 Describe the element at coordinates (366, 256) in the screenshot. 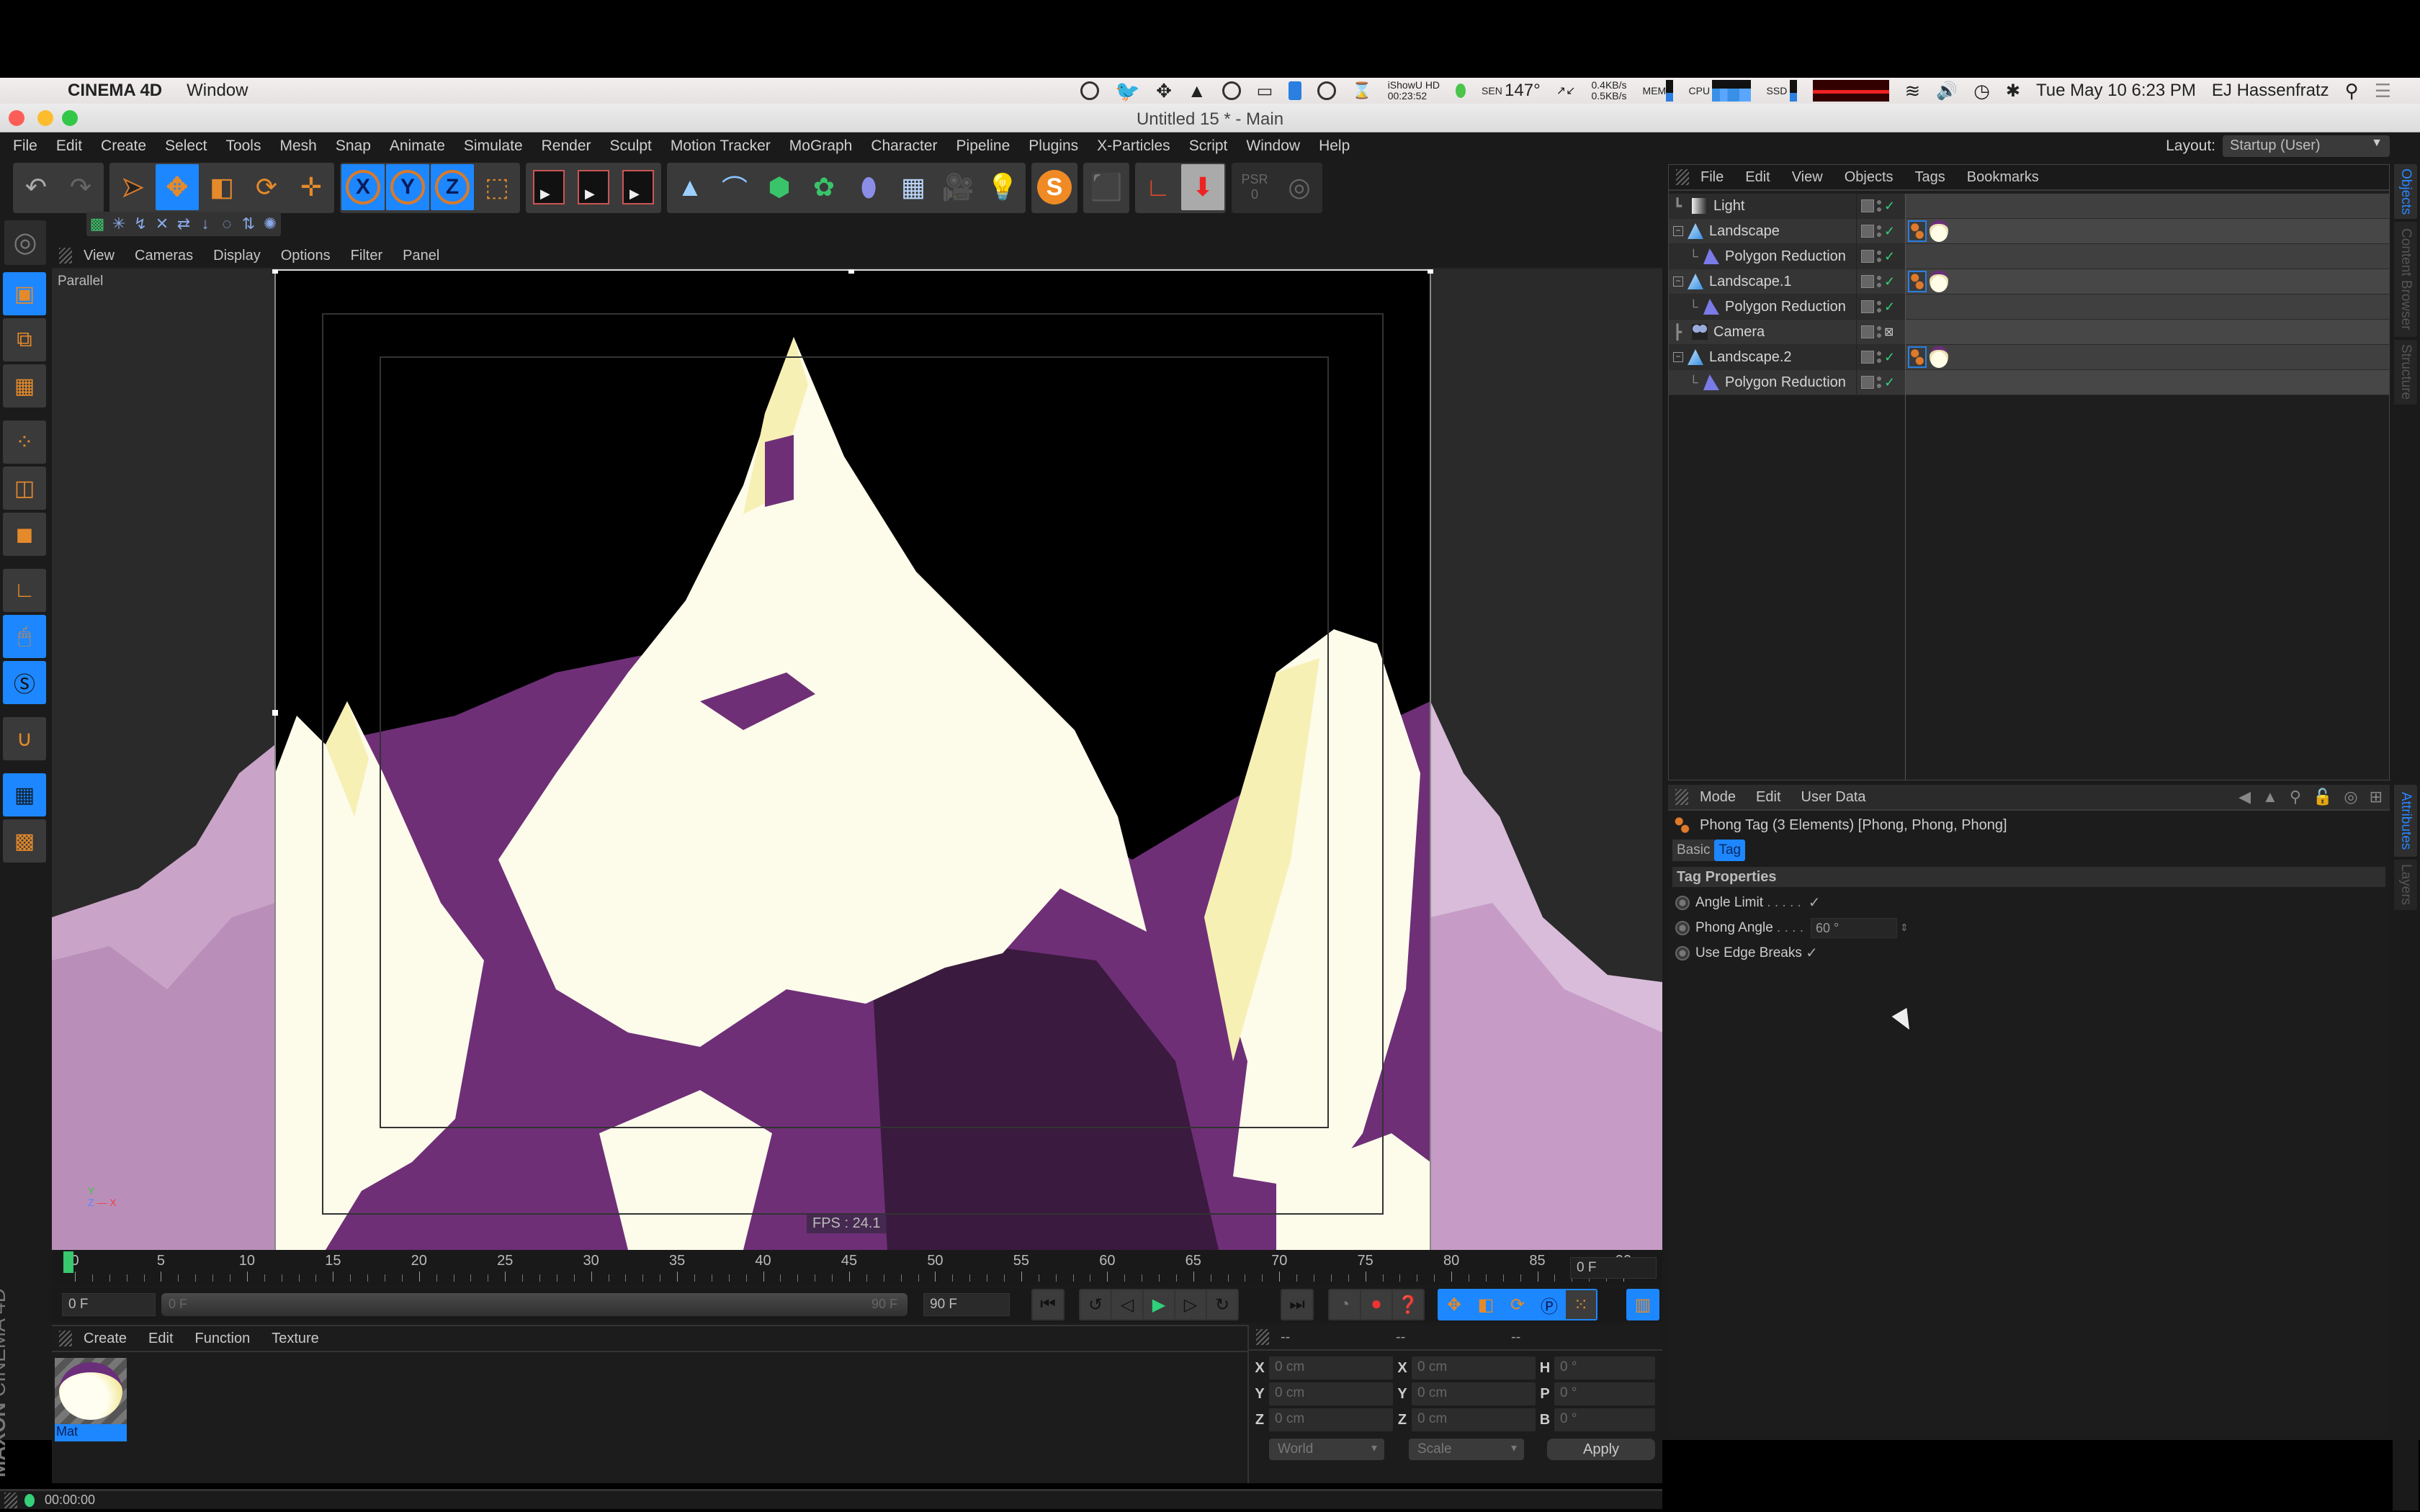

I see `viewport-menu-filter: Filter` at that location.